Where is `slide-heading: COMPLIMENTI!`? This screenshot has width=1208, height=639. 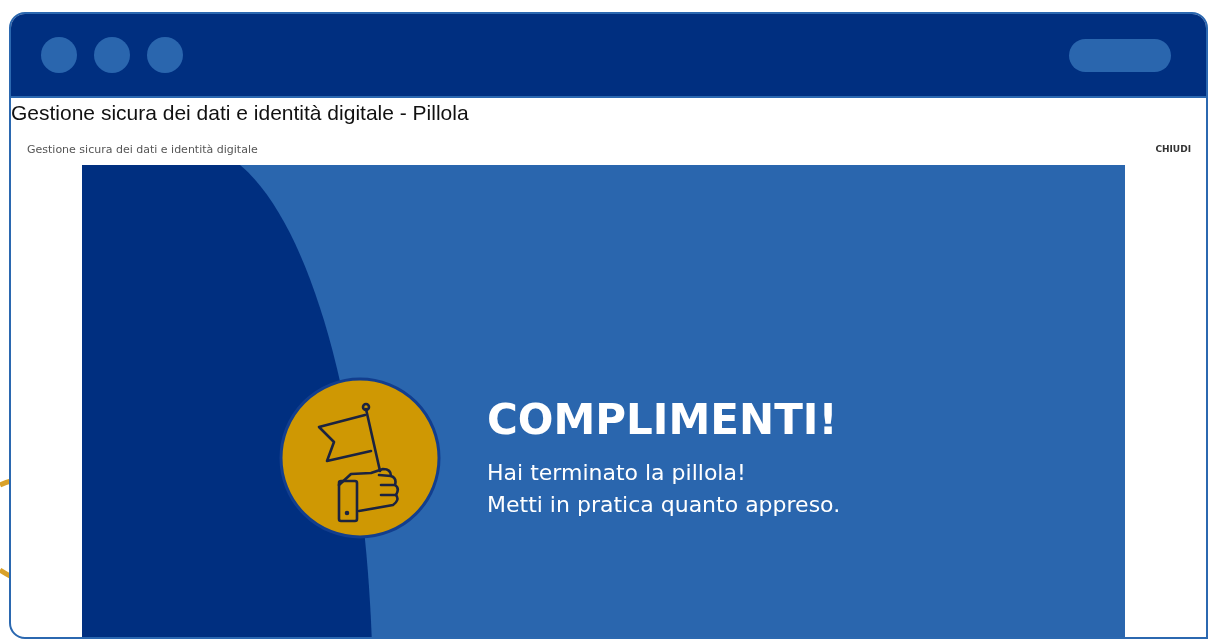 slide-heading: COMPLIMENTI! is located at coordinates (663, 420).